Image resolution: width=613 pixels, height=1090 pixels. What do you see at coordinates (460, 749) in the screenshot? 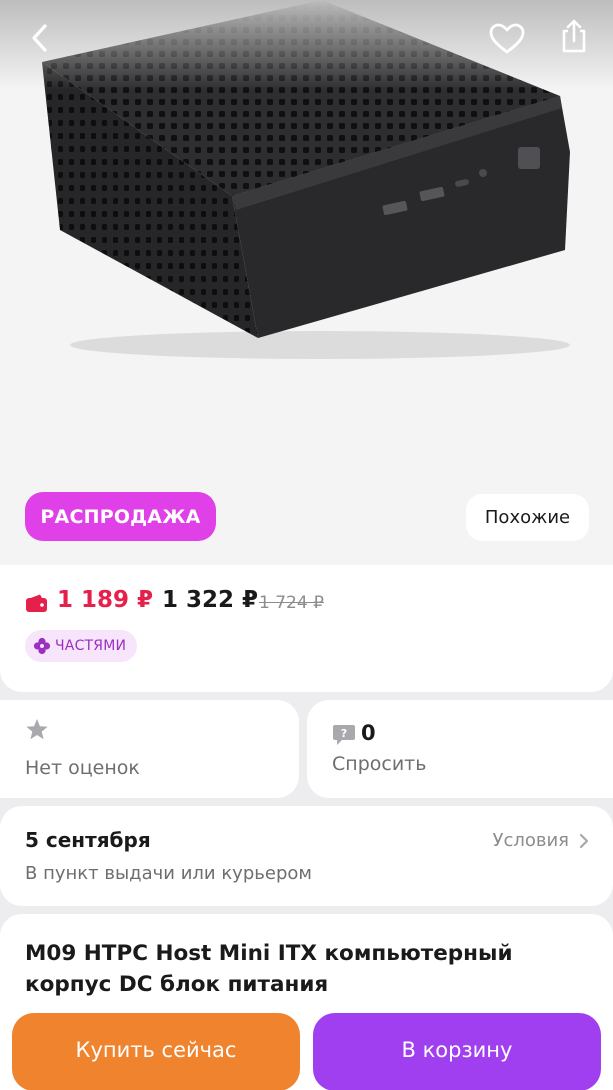
I see `questions-card: ? 0 Спросить` at bounding box center [460, 749].